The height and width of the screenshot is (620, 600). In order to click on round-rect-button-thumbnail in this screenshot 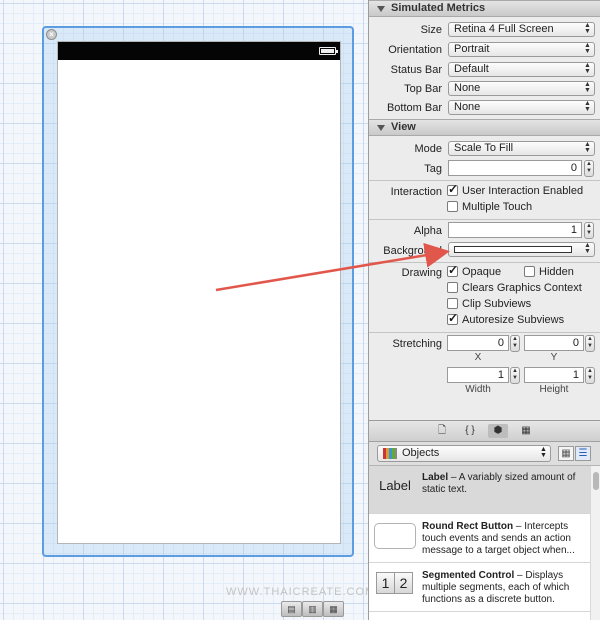, I will do `click(395, 536)`.